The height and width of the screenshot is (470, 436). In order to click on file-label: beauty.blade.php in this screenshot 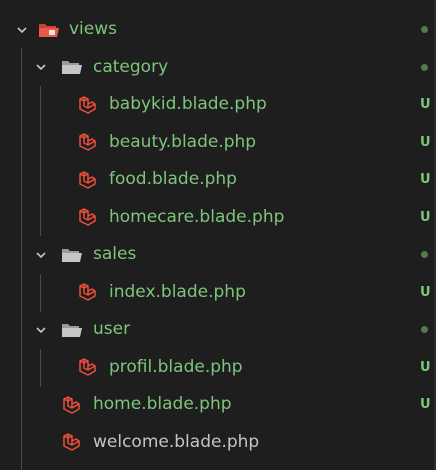, I will do `click(183, 141)`.